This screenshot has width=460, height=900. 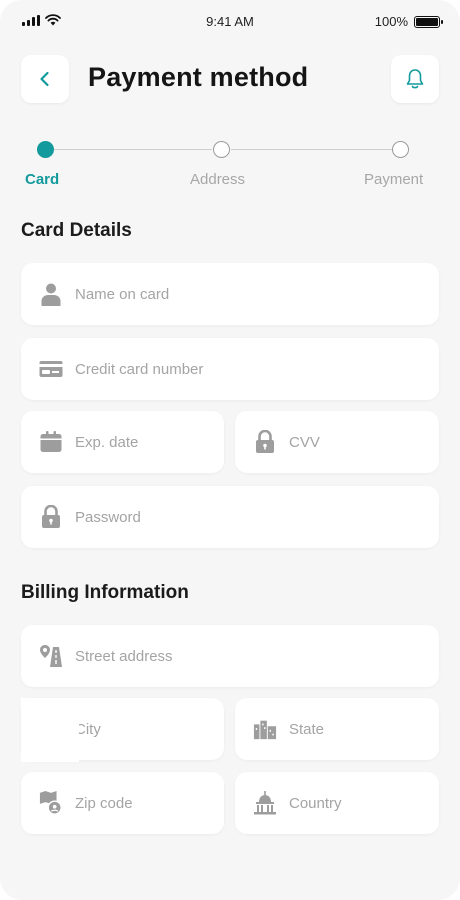 What do you see at coordinates (107, 442) in the screenshot?
I see `exp-date-placeholder: Exp. date` at bounding box center [107, 442].